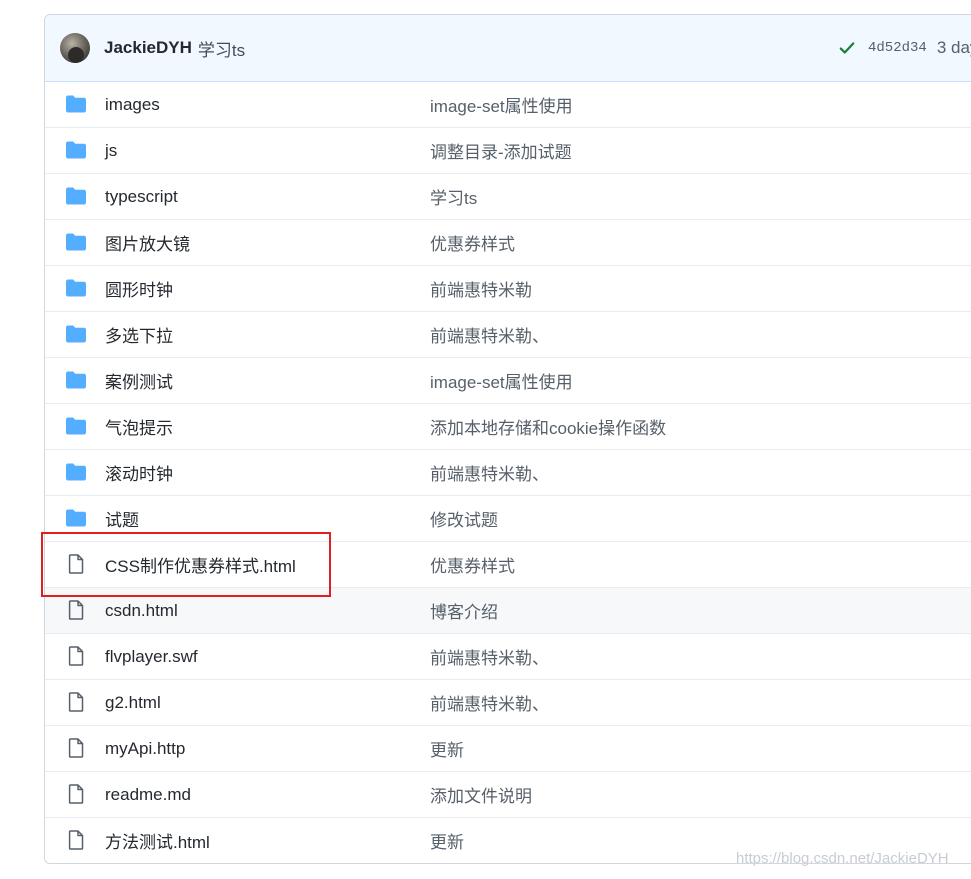  What do you see at coordinates (508, 518) in the screenshot?
I see `file-row: 试题 修改试题` at bounding box center [508, 518].